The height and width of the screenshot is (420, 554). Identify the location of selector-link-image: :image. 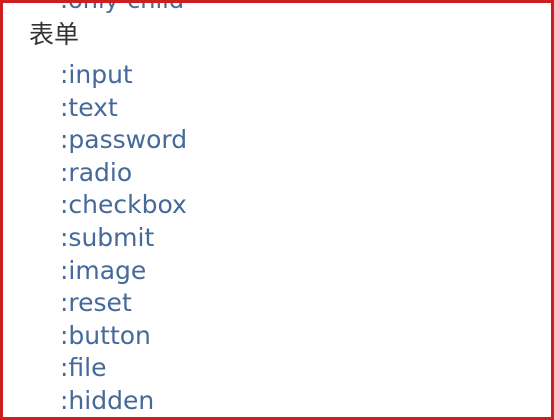
(123, 271).